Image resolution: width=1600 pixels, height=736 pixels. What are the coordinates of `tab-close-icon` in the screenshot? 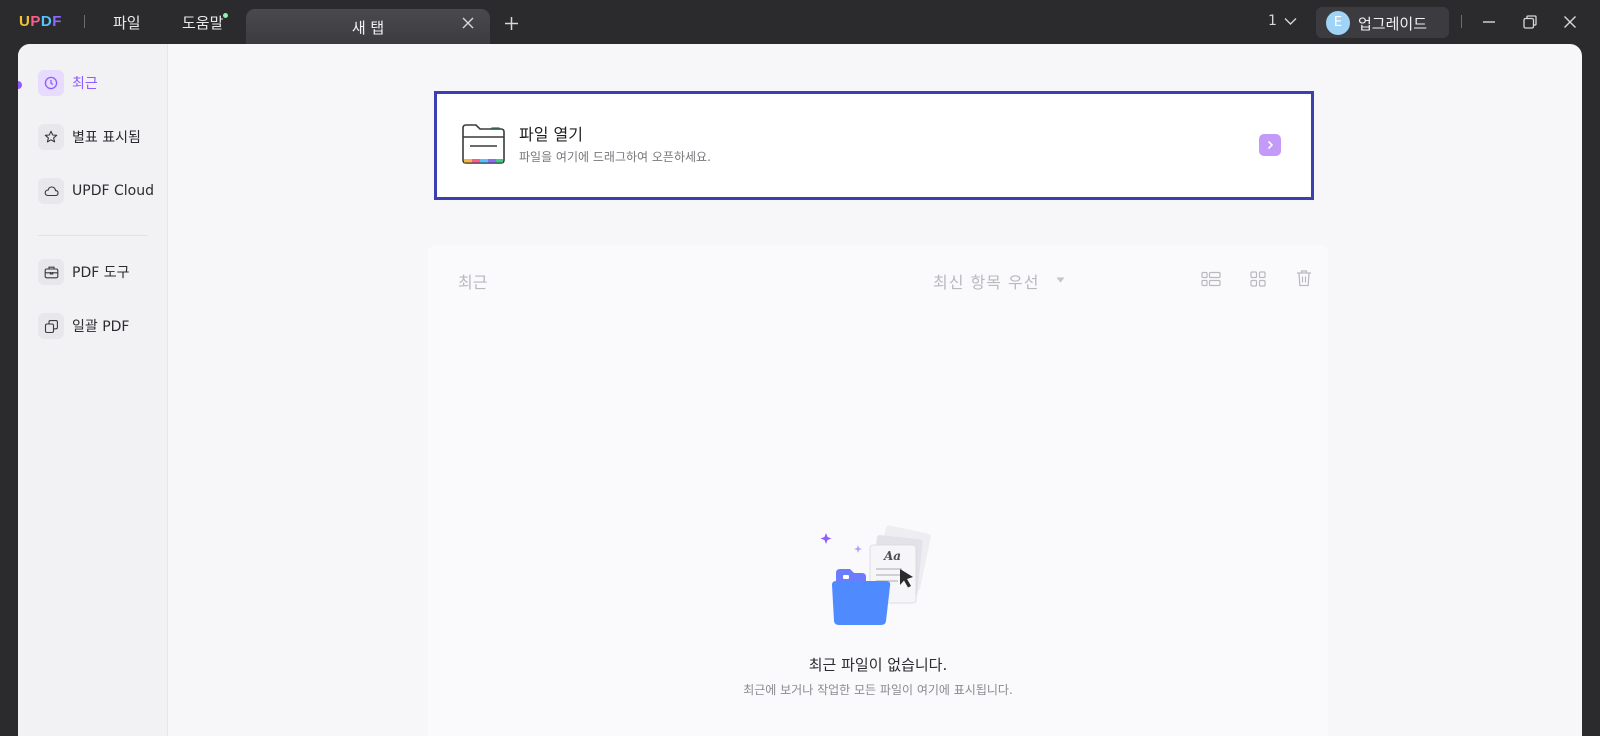 It's located at (468, 23).